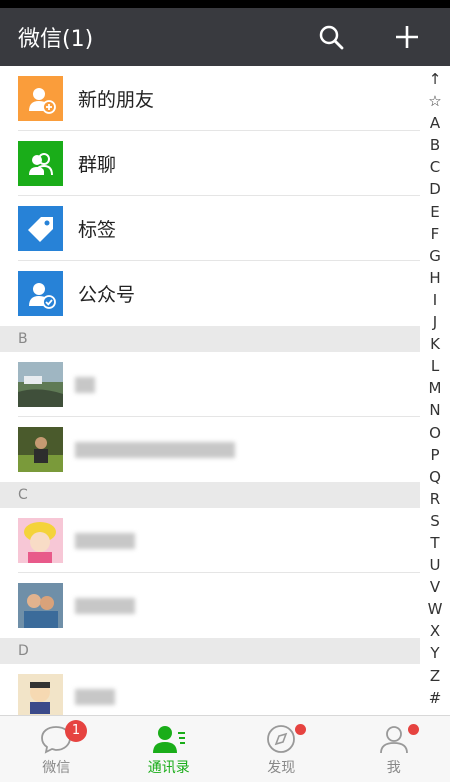  I want to click on tags-item: 标签, so click(210, 228).